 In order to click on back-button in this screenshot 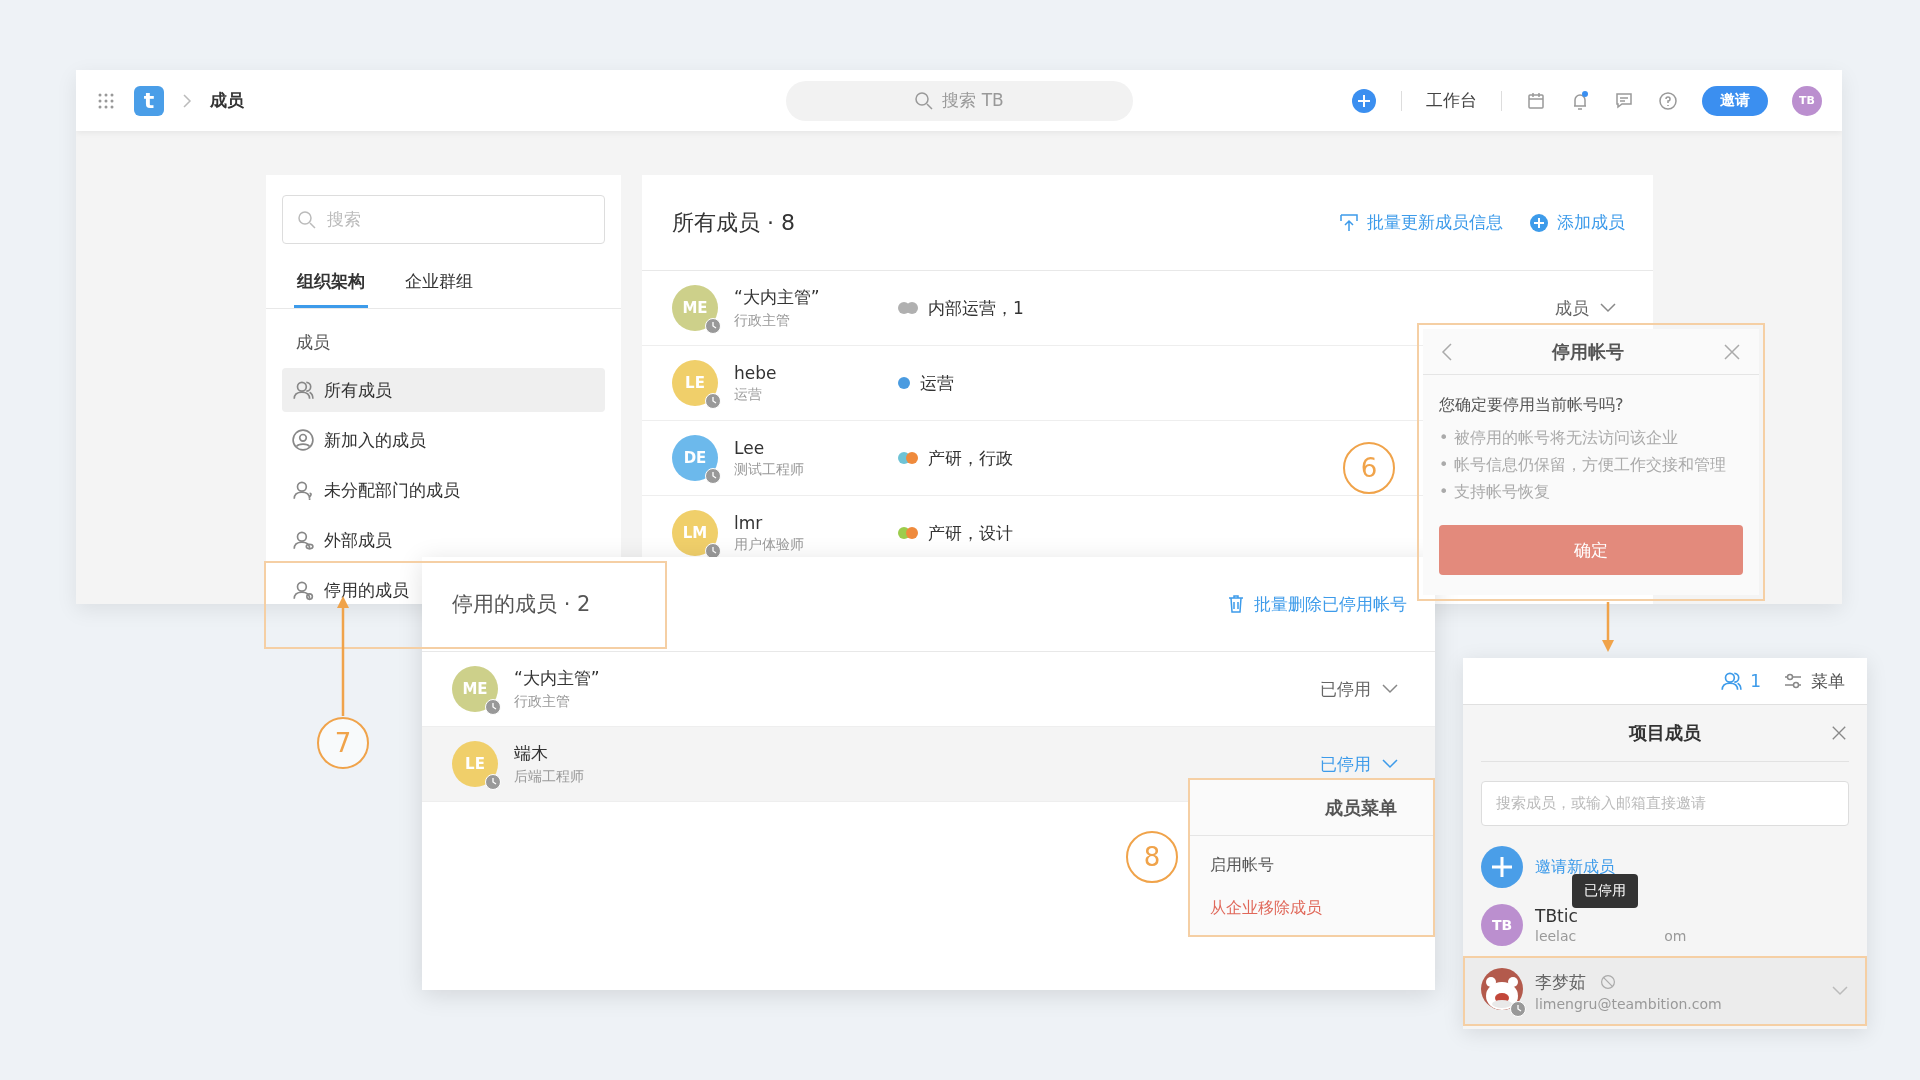, I will do `click(1447, 351)`.